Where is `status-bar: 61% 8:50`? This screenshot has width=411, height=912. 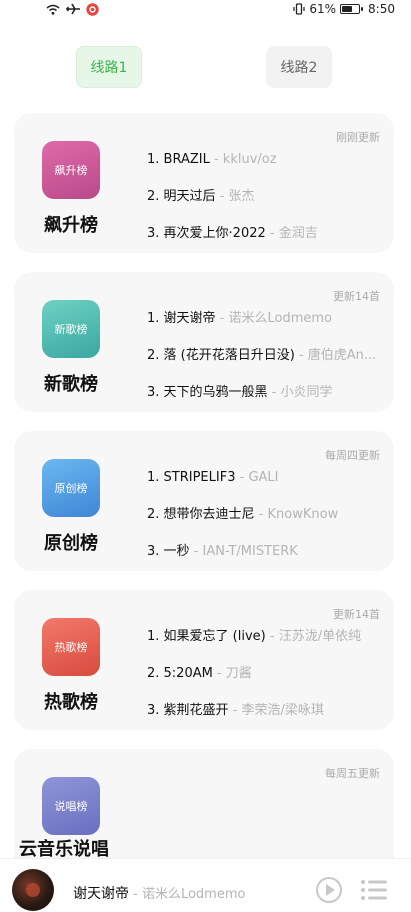
status-bar: 61% 8:50 is located at coordinates (205, 9).